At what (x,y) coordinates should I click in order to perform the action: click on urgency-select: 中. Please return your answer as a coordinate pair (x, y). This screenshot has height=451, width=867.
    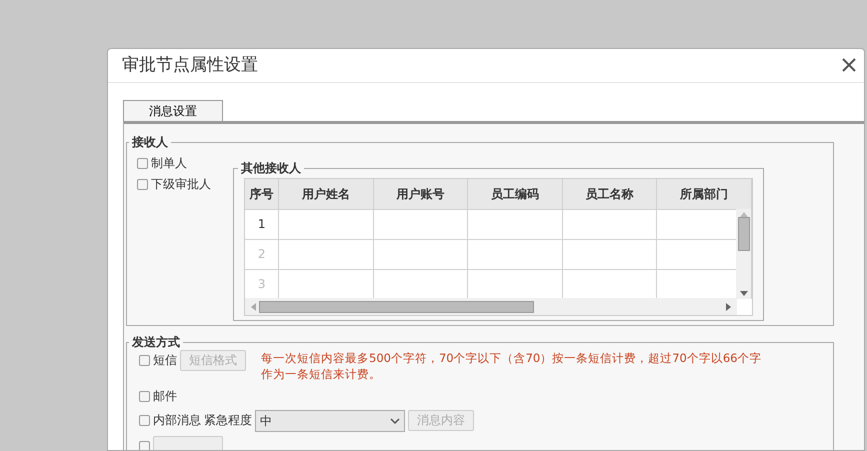
    Looking at the image, I should click on (330, 421).